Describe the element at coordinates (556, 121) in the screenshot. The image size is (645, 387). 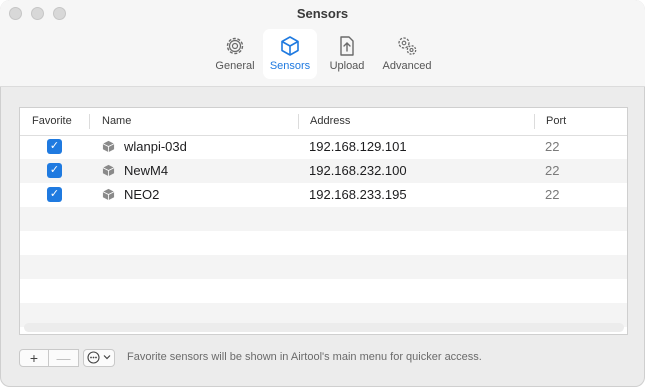
I see `column-header-port: Port` at that location.